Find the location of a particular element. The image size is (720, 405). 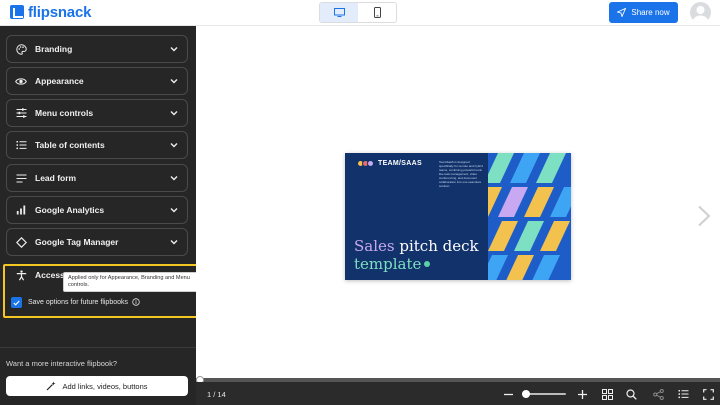

grid-view-button is located at coordinates (607, 394).